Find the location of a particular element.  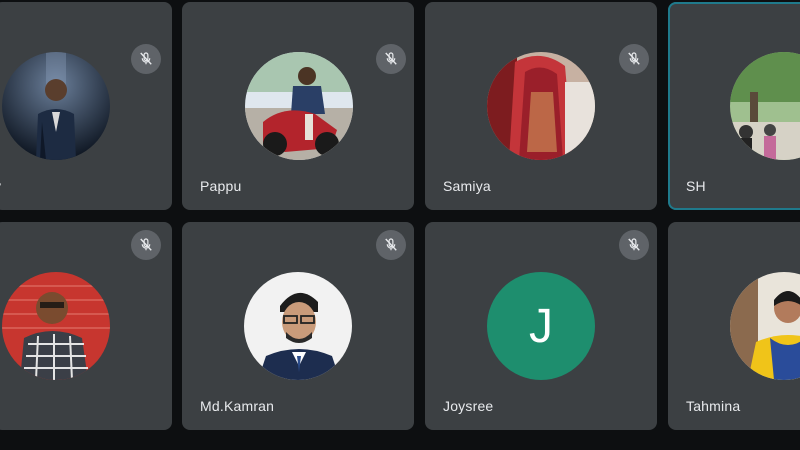

participant-tile: Samiya is located at coordinates (541, 106).